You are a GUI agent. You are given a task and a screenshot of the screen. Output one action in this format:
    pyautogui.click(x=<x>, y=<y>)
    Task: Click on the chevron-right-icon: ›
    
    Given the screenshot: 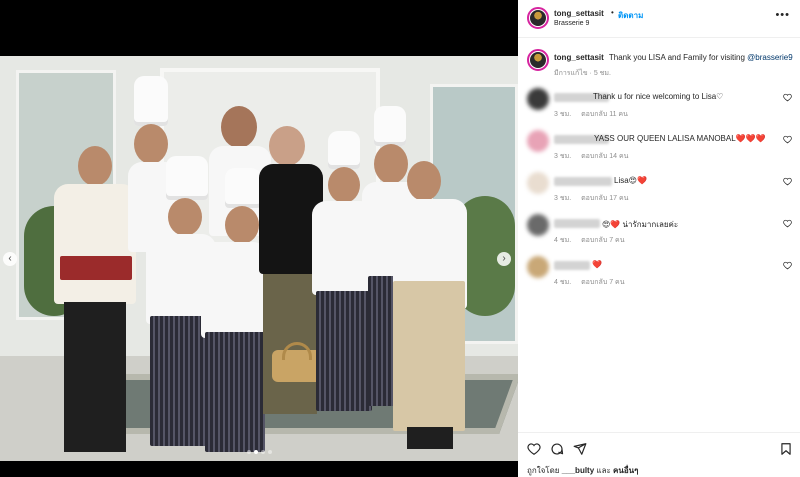 What is the action you would take?
    pyautogui.click(x=504, y=258)
    